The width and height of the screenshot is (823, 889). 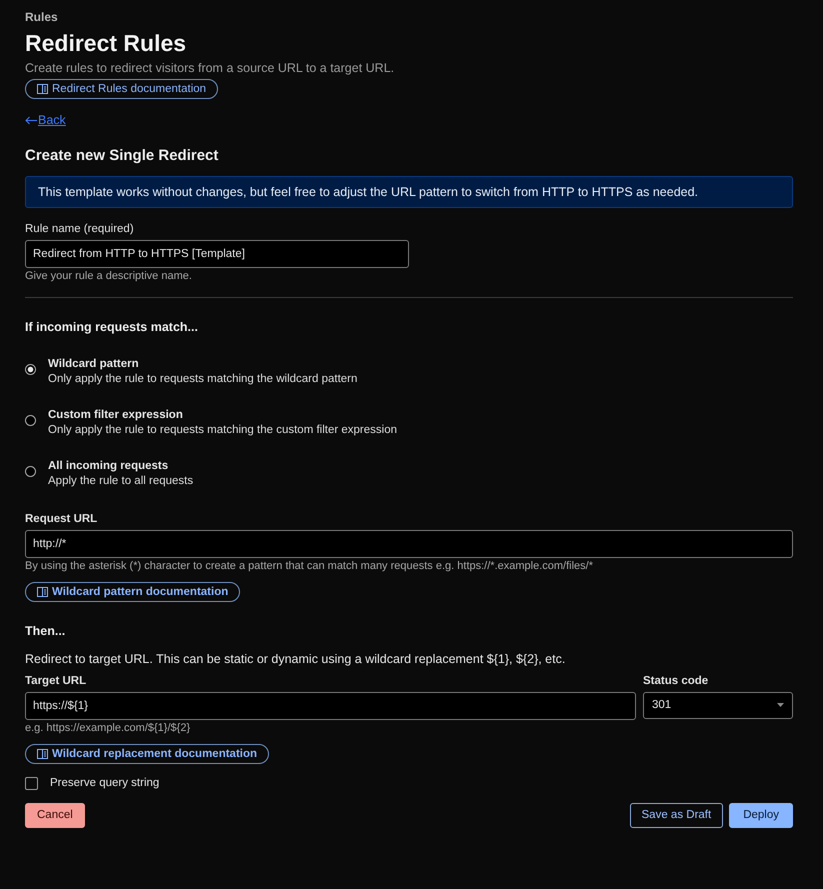 What do you see at coordinates (132, 592) in the screenshot?
I see `documentation-link: Wildcard pattern documentation` at bounding box center [132, 592].